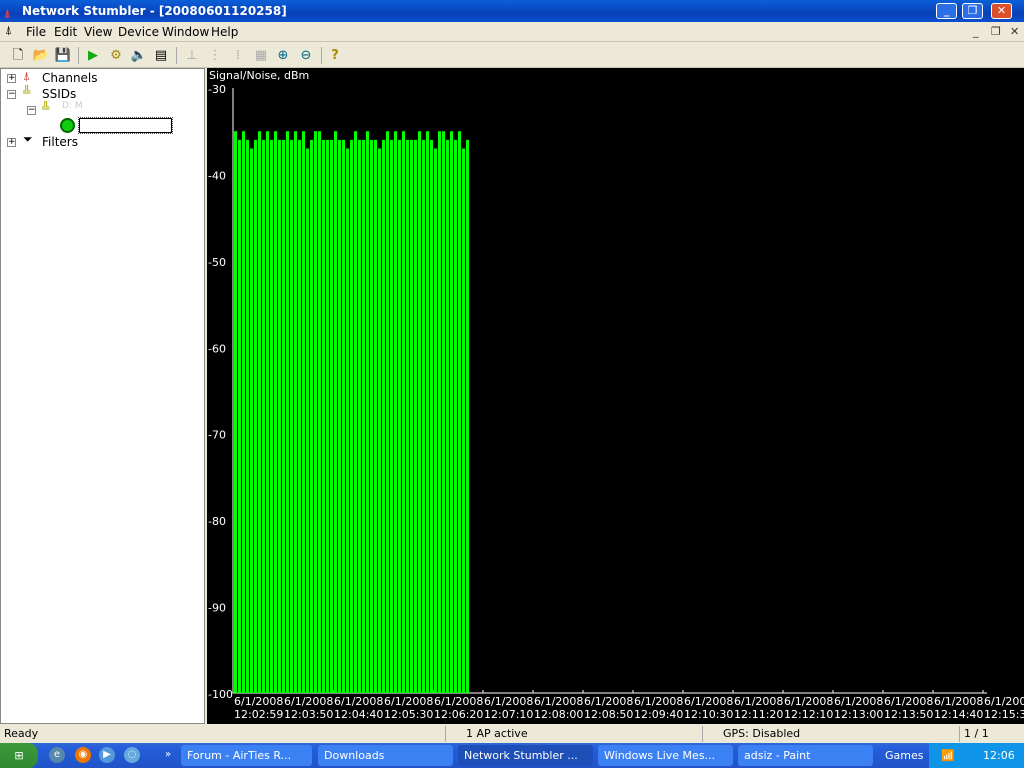 The width and height of the screenshot is (1024, 768). I want to click on x-tick-label: 12:12:10, so click(808, 714).